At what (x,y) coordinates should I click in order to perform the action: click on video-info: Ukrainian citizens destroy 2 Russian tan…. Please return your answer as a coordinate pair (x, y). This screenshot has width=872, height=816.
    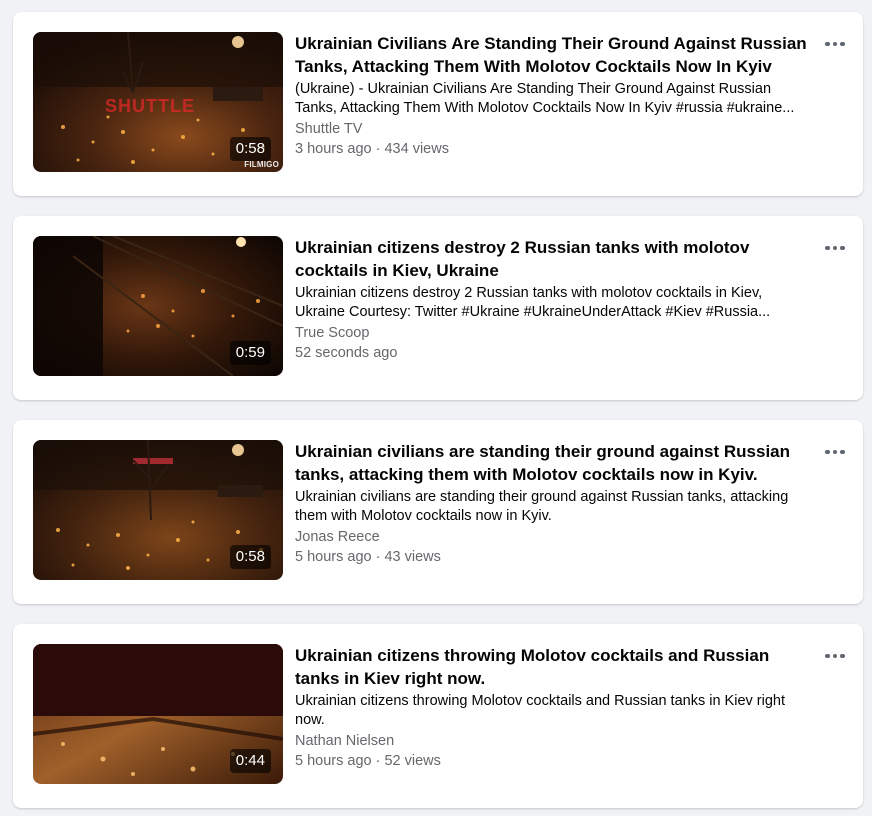
    Looking at the image, I should click on (555, 299).